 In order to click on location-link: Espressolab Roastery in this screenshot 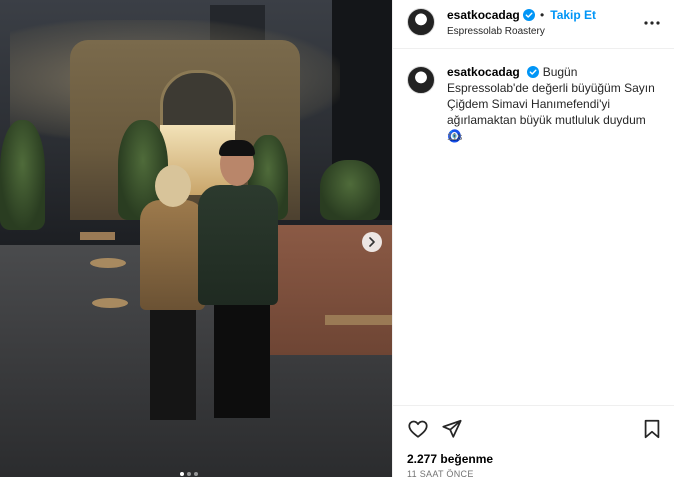, I will do `click(496, 31)`.